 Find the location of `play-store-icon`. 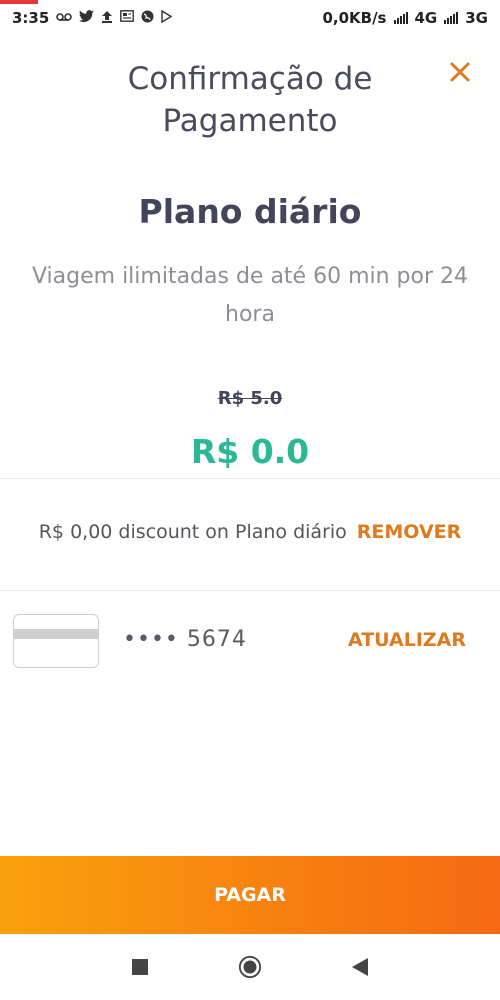

play-store-icon is located at coordinates (167, 18).